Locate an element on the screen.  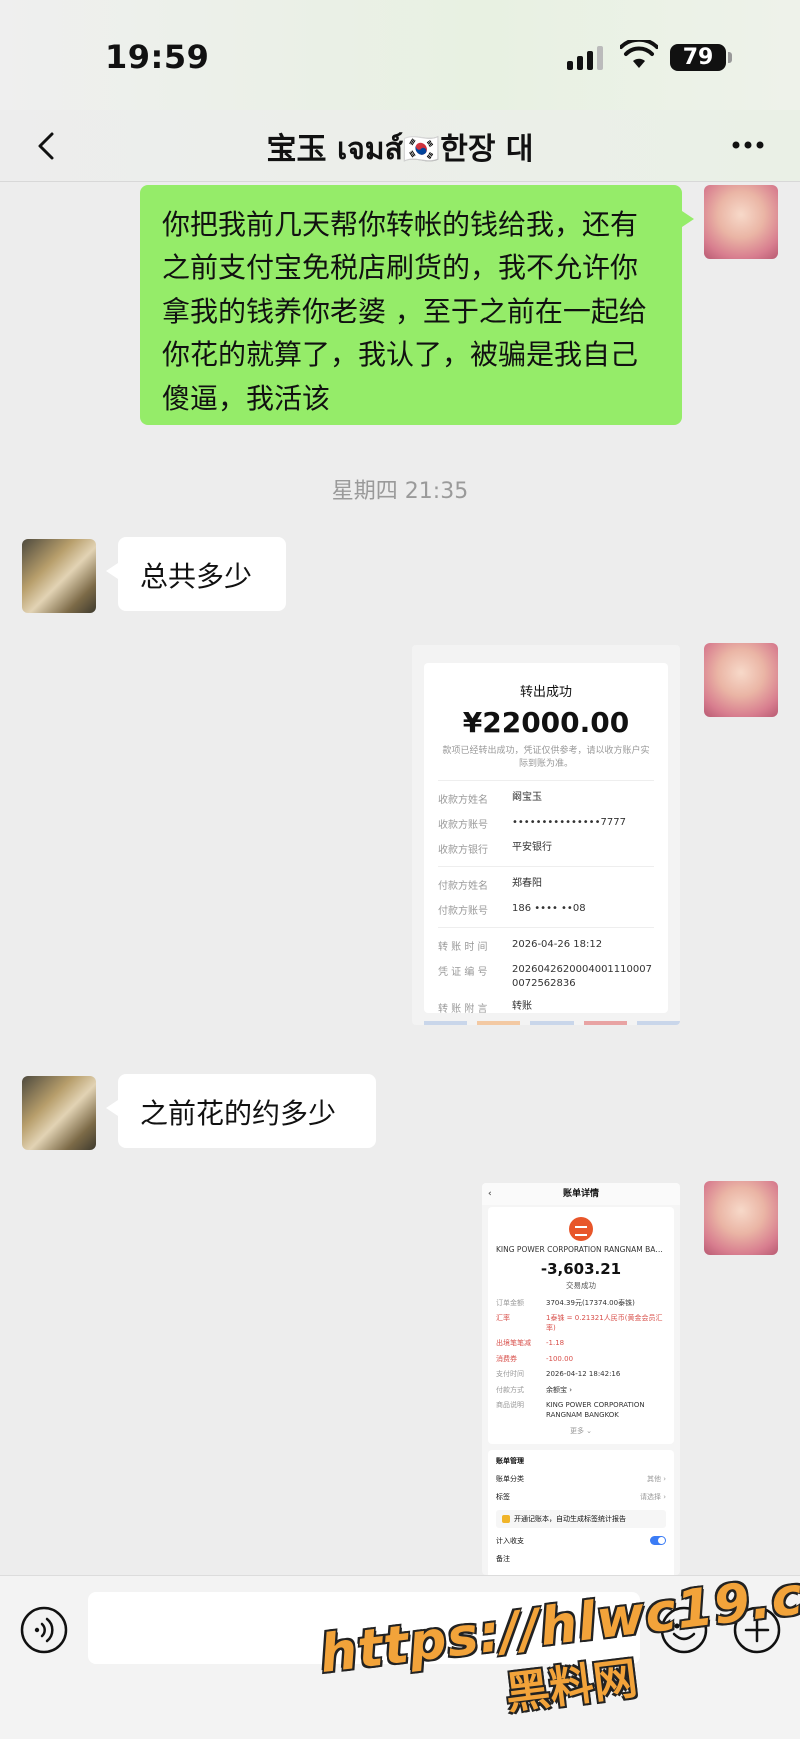
bill-category-row: 账单分类 其他 › is located at coordinates (581, 1479).